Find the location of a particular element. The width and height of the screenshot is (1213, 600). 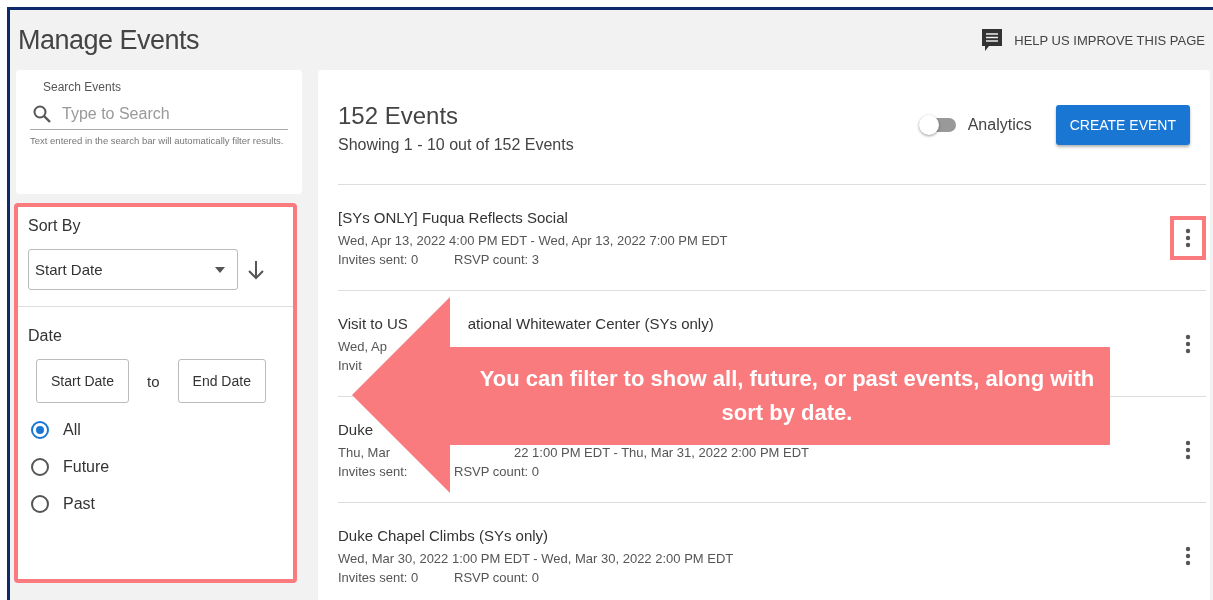

radio-label: Past is located at coordinates (79, 504).